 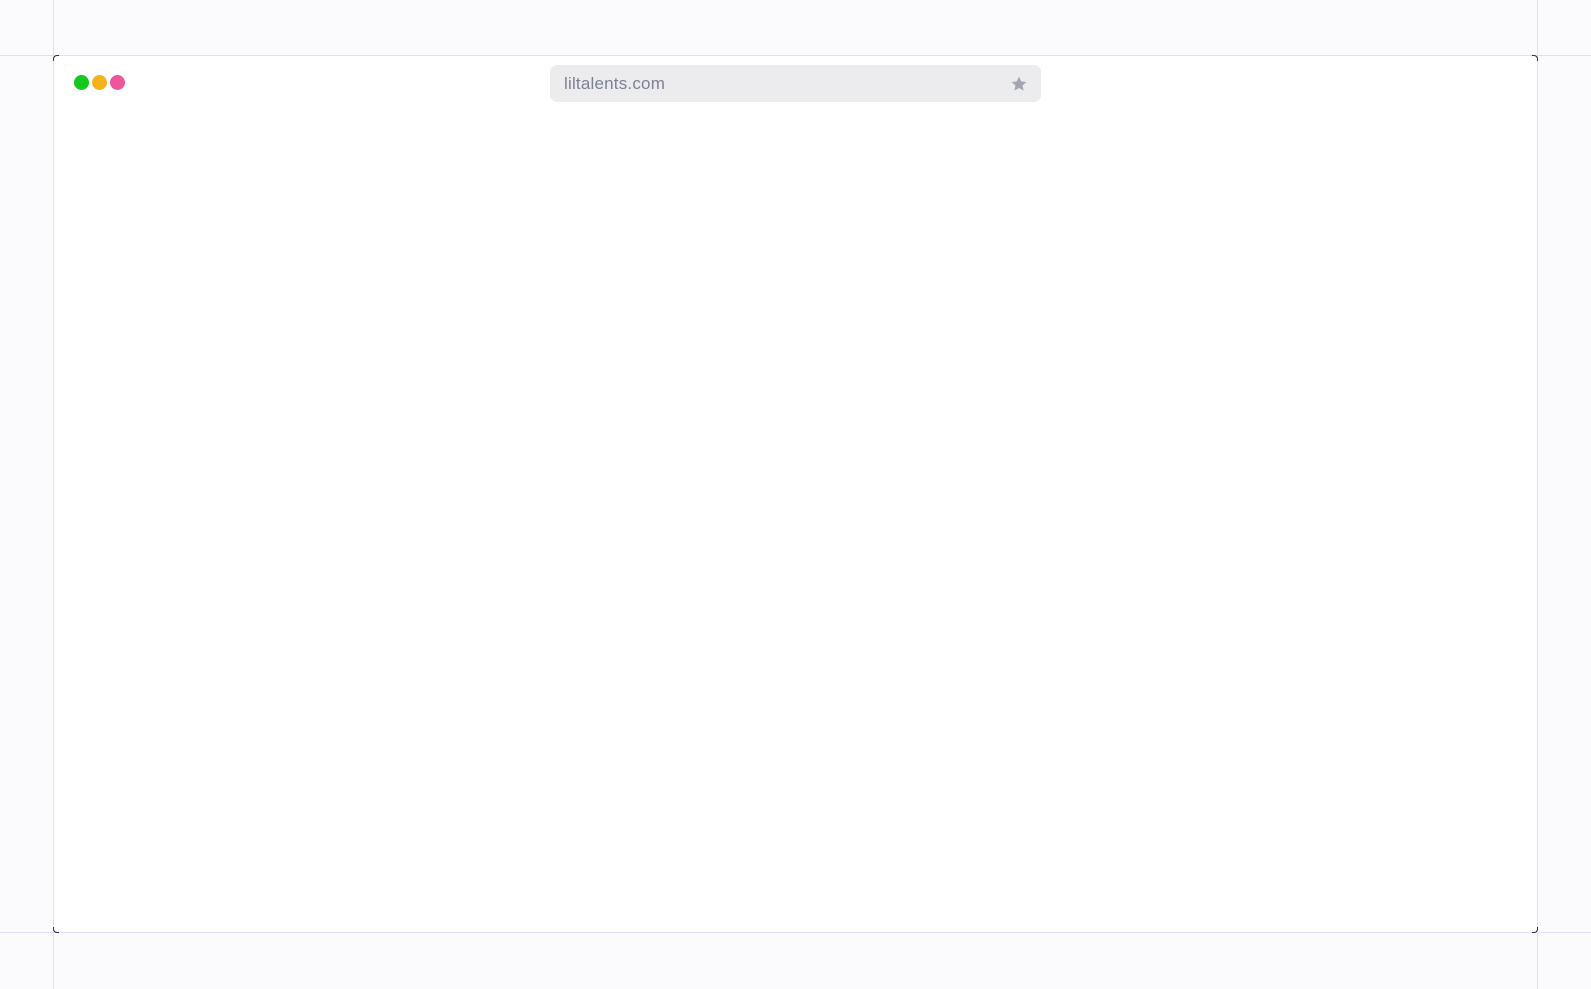 I want to click on window-control-yellow, so click(x=99, y=82).